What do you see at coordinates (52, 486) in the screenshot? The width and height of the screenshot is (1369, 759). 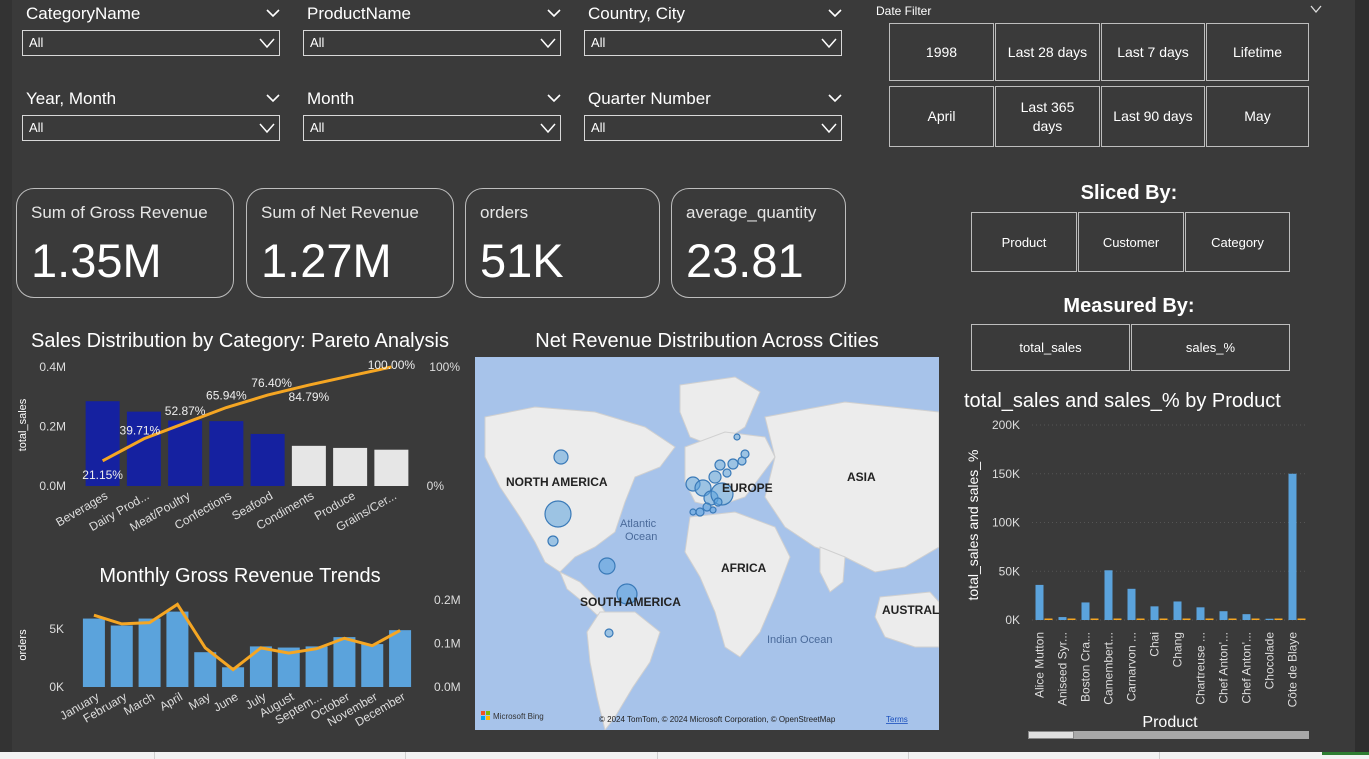 I see `y-tick-label: 0.0M` at bounding box center [52, 486].